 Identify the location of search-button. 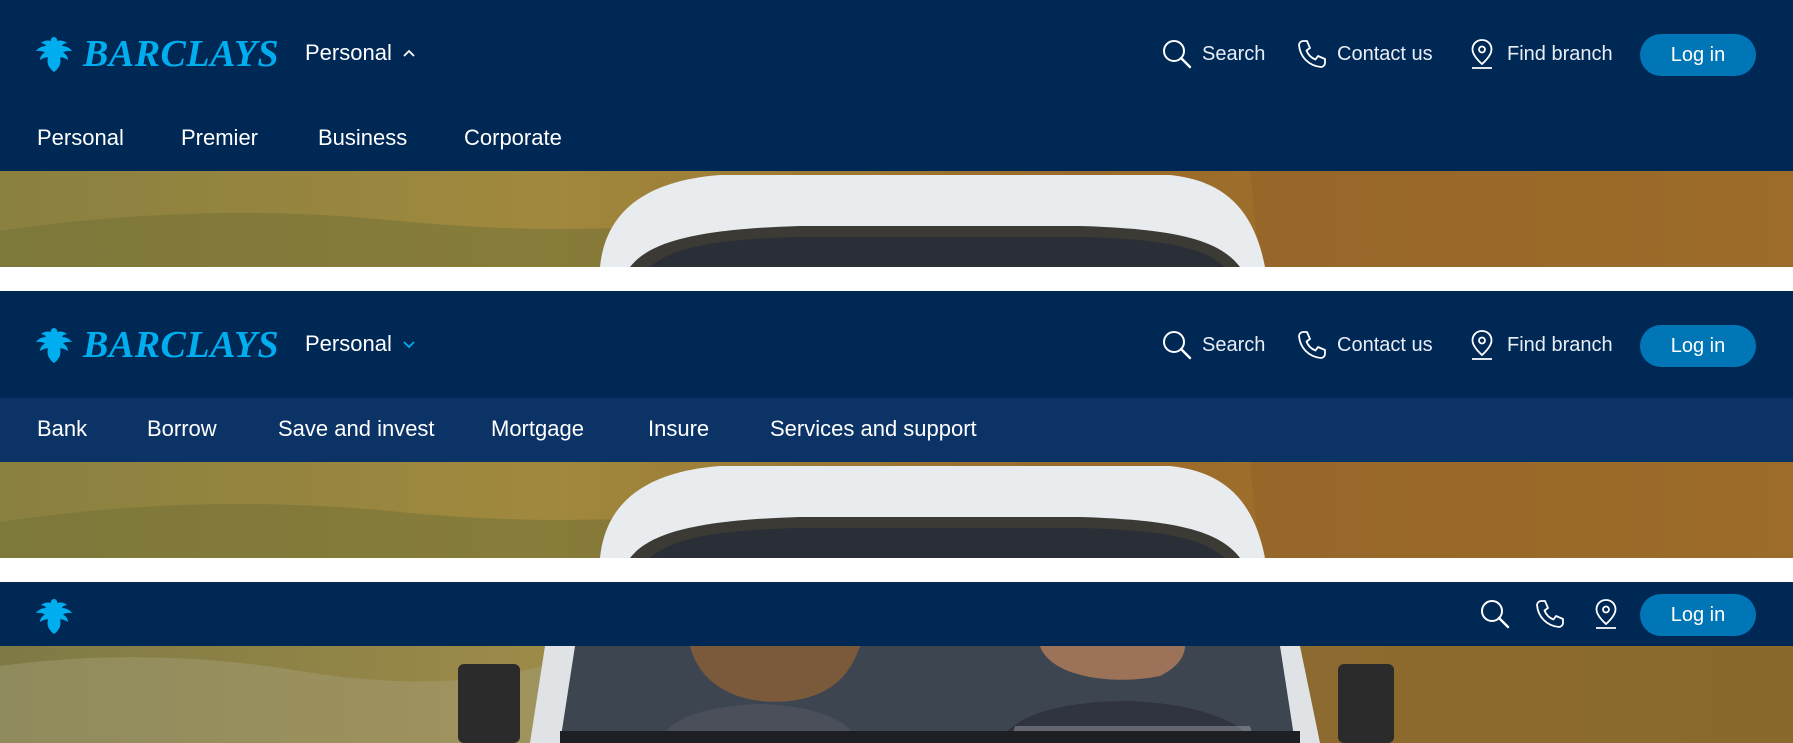
(1499, 614).